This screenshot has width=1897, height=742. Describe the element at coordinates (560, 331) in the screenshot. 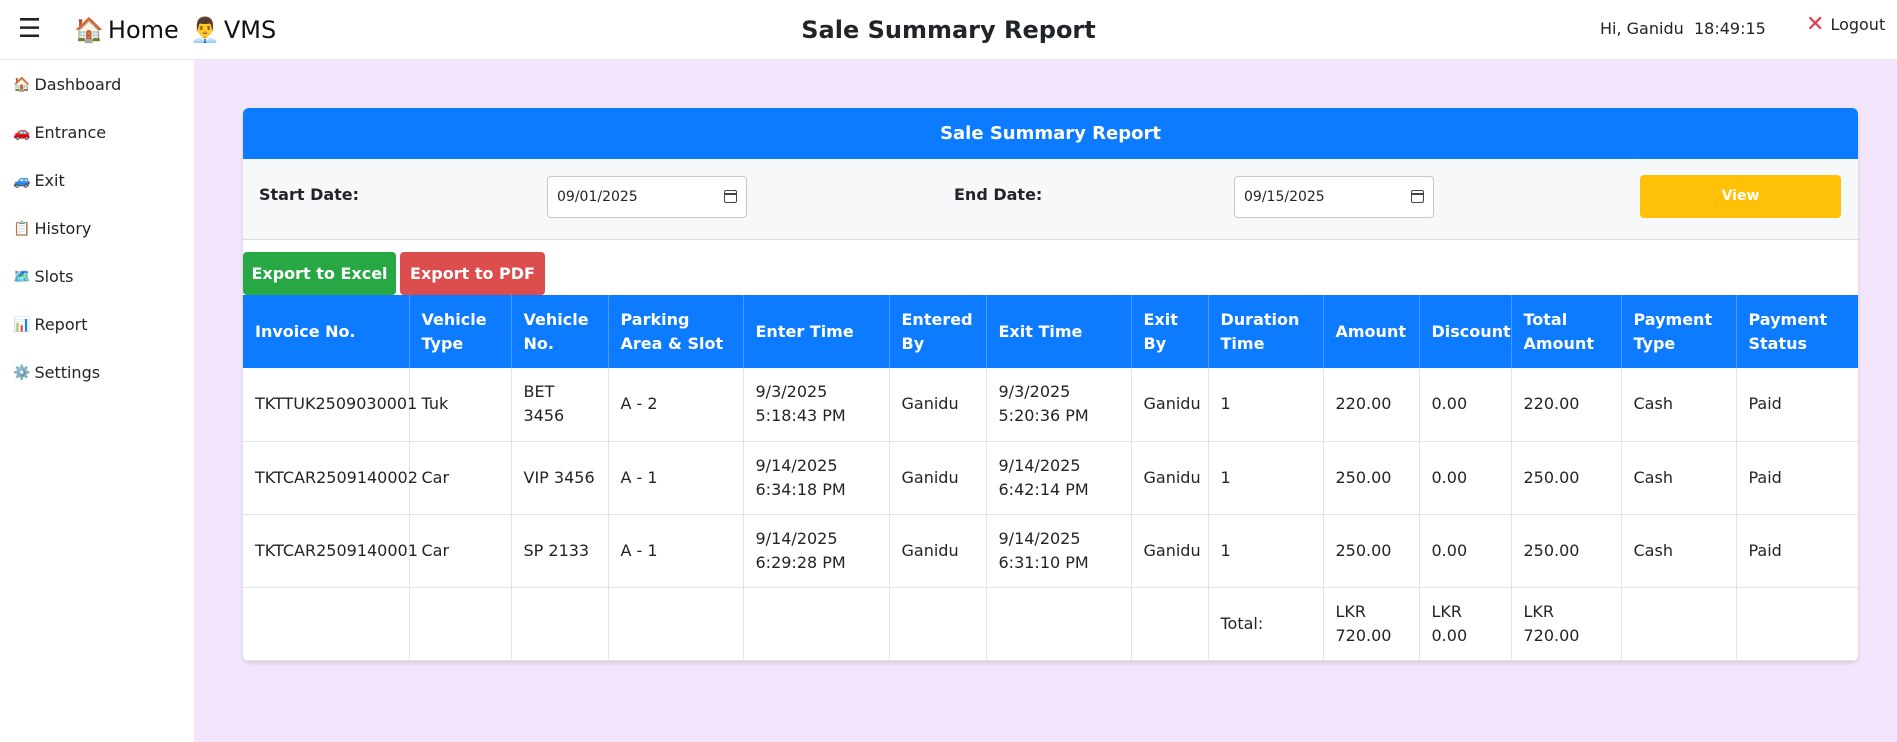

I see `column-header: Vehicle No.` at that location.